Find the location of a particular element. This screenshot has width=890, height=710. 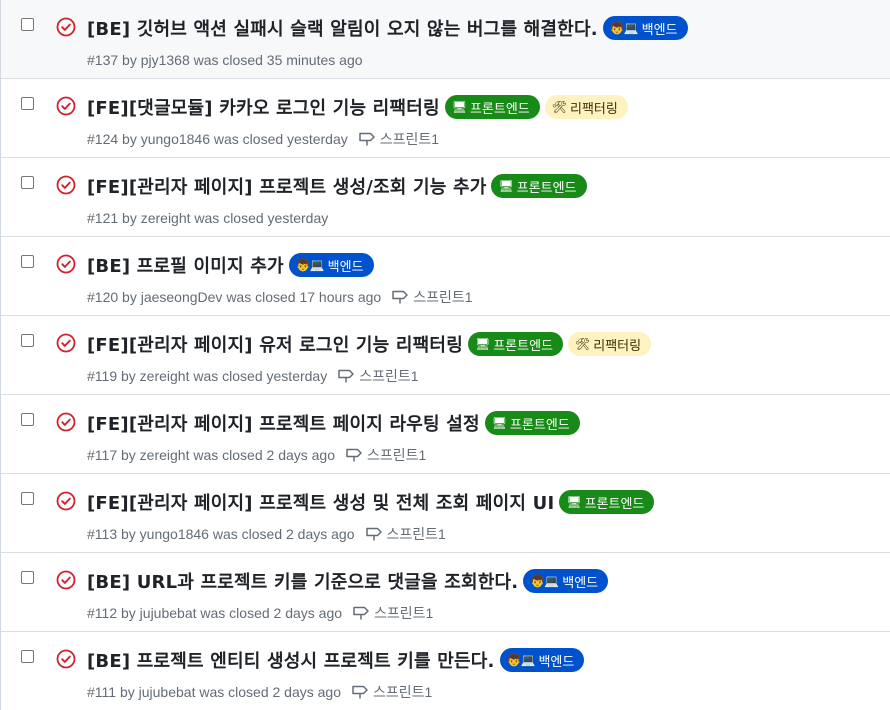

issue-meta-text: #112 by jujubebat was closed 2 days ago is located at coordinates (215, 613).